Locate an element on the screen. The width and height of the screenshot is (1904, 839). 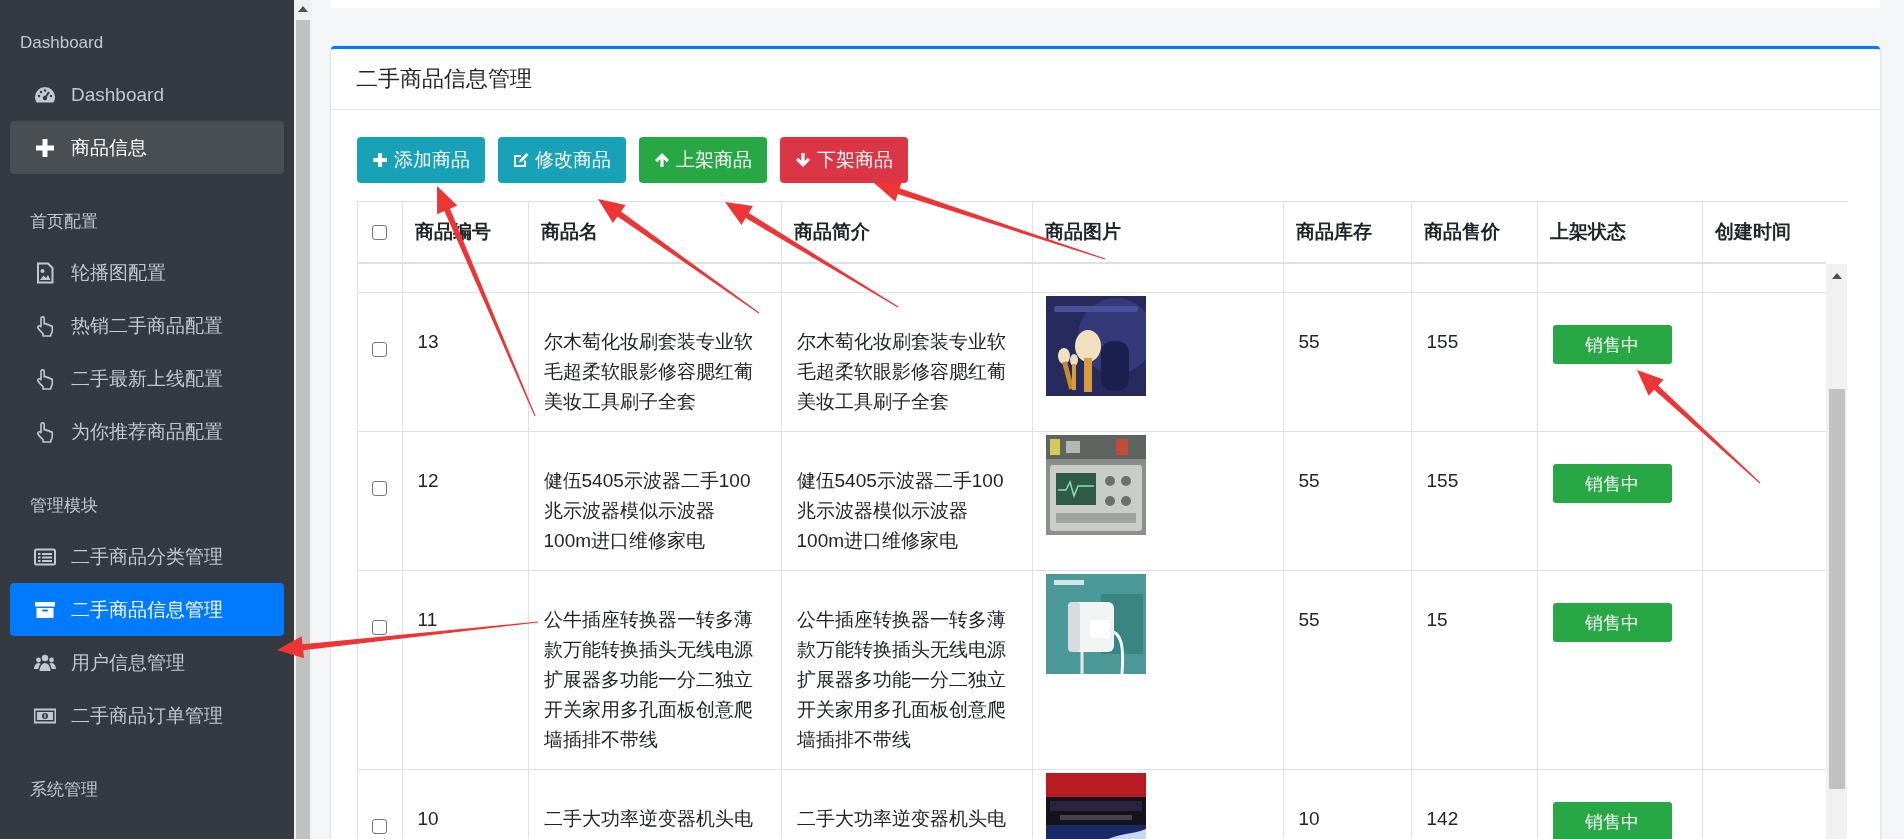
table-cell: 142 is located at coordinates (1474, 804).